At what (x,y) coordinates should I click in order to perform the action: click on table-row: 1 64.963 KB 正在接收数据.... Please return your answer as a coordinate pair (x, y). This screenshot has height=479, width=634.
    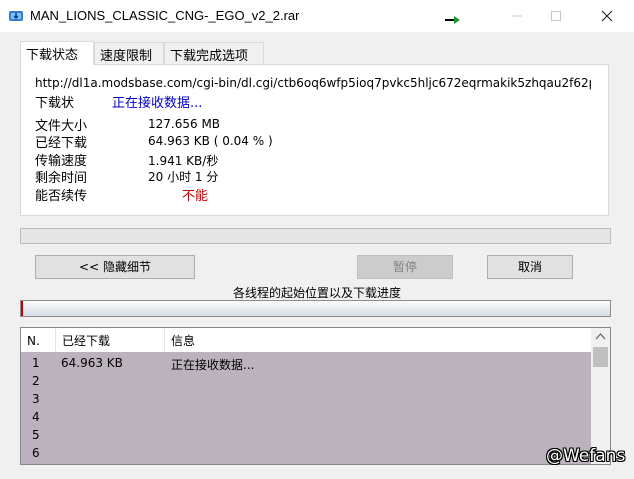
    Looking at the image, I should click on (306, 363).